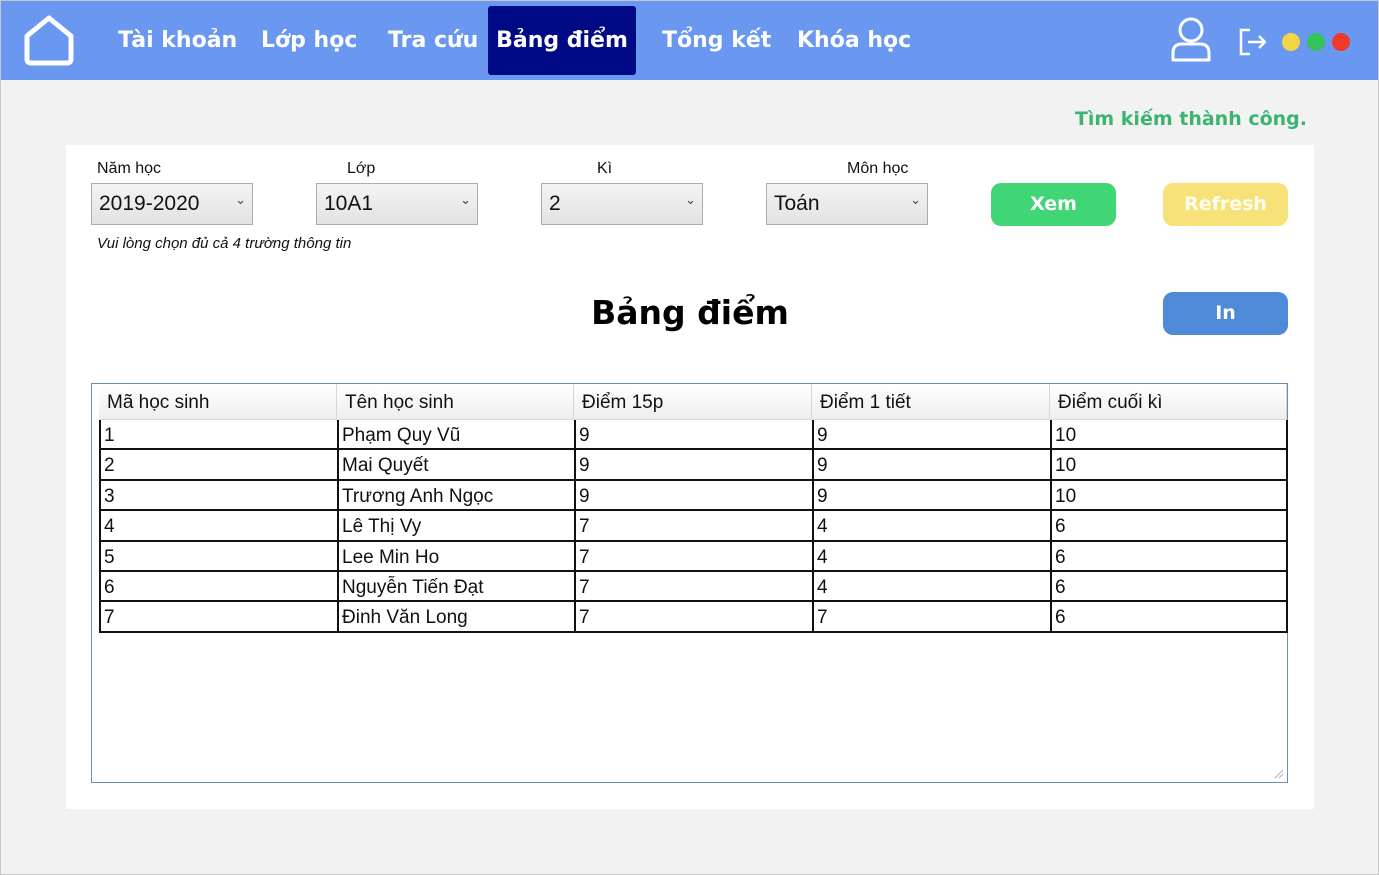 Image resolution: width=1379 pixels, height=875 pixels. Describe the element at coordinates (716, 40) in the screenshot. I see `nav-item-tong-ket: Tổng kết` at that location.